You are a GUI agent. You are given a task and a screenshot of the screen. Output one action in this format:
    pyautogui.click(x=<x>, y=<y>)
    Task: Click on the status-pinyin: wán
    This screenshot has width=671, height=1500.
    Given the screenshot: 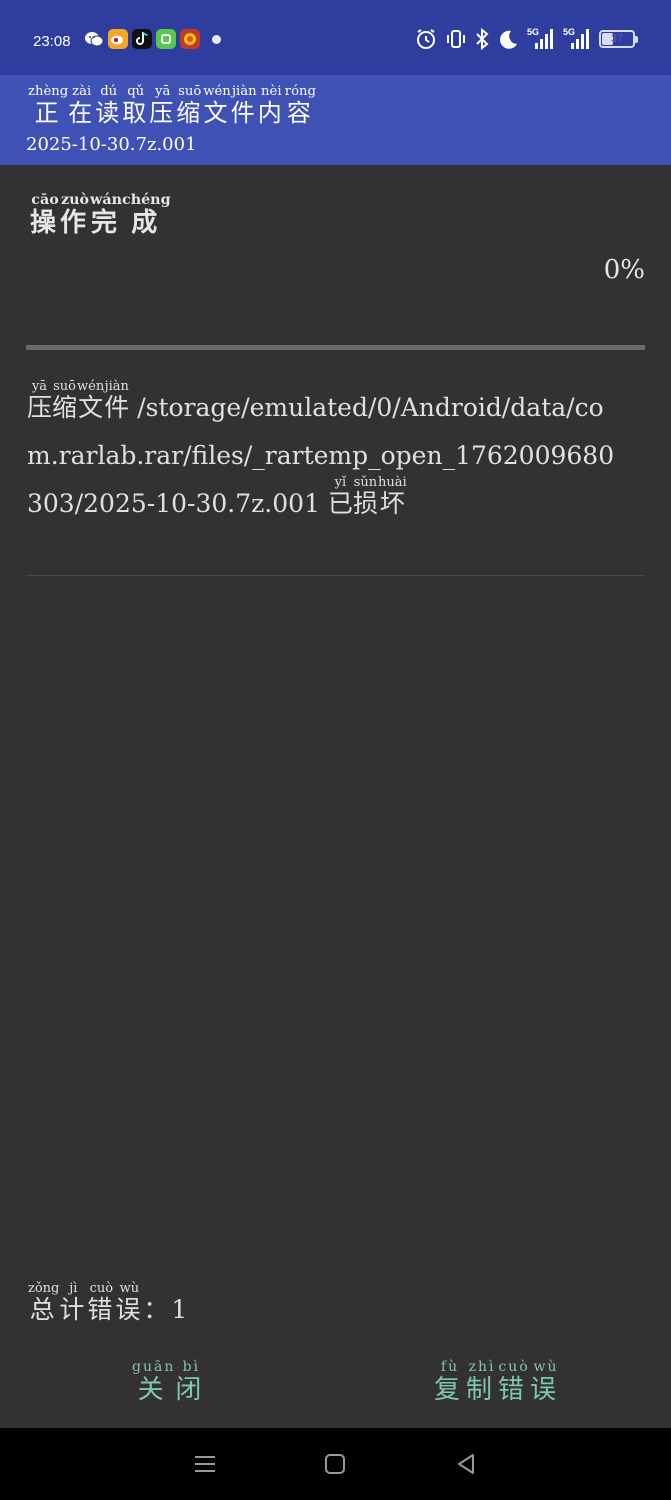 What is the action you would take?
    pyautogui.click(x=106, y=200)
    